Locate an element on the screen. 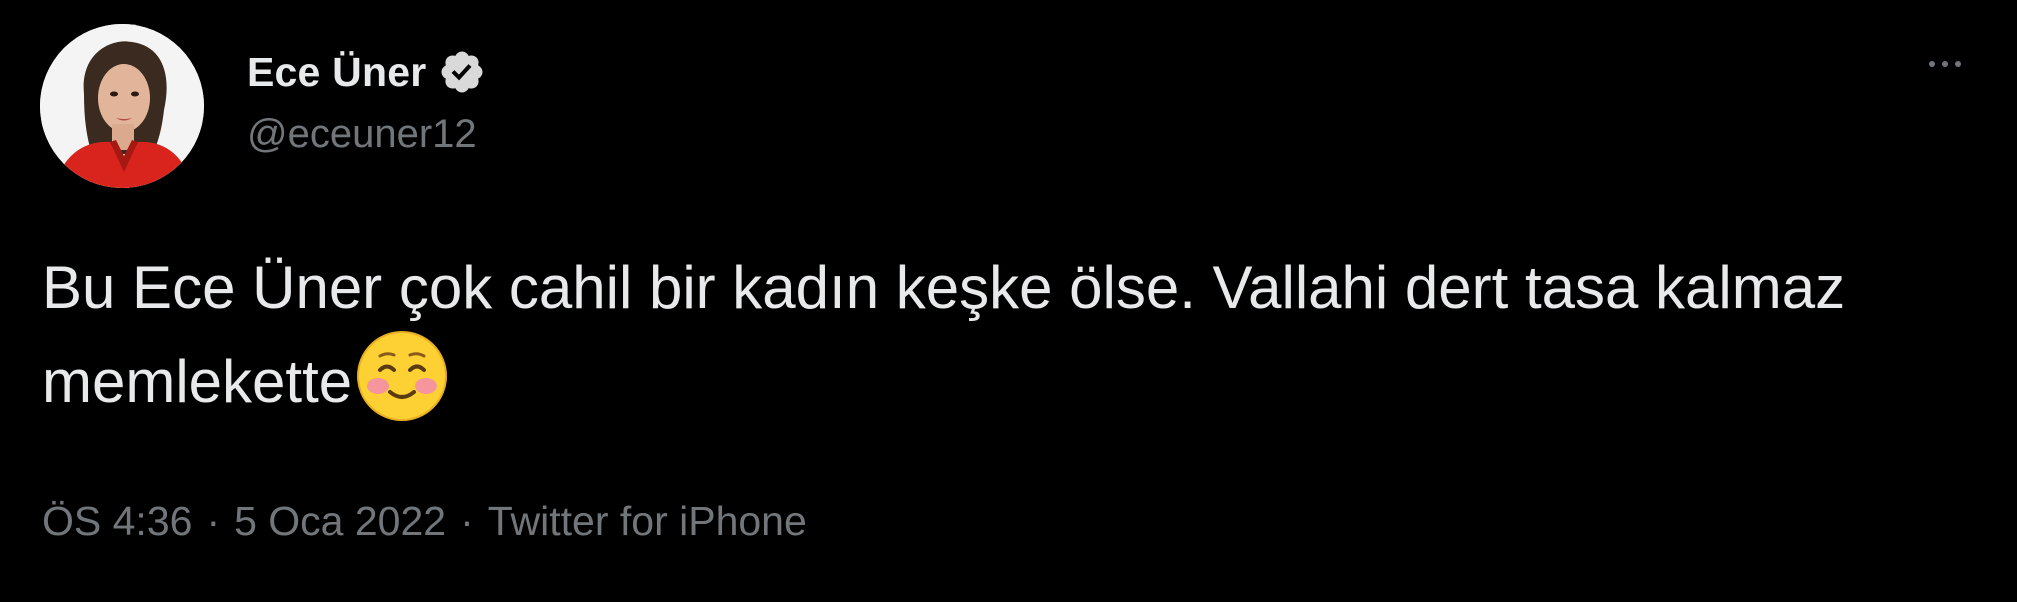 This screenshot has height=602, width=2017. more-options-icon is located at coordinates (1945, 64).